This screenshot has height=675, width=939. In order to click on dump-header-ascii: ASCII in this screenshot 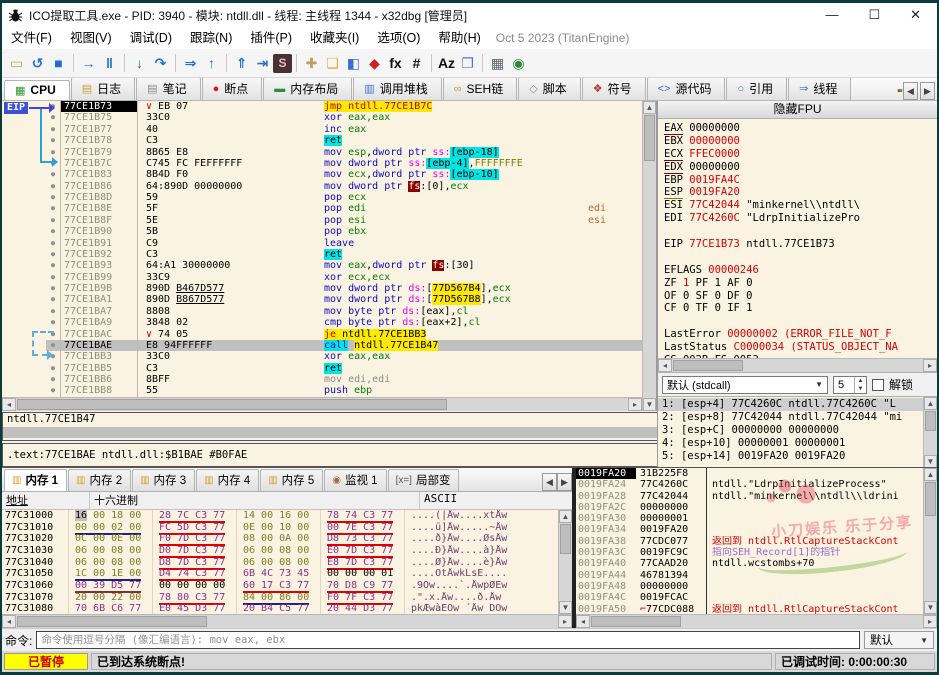, I will do `click(496, 500)`.